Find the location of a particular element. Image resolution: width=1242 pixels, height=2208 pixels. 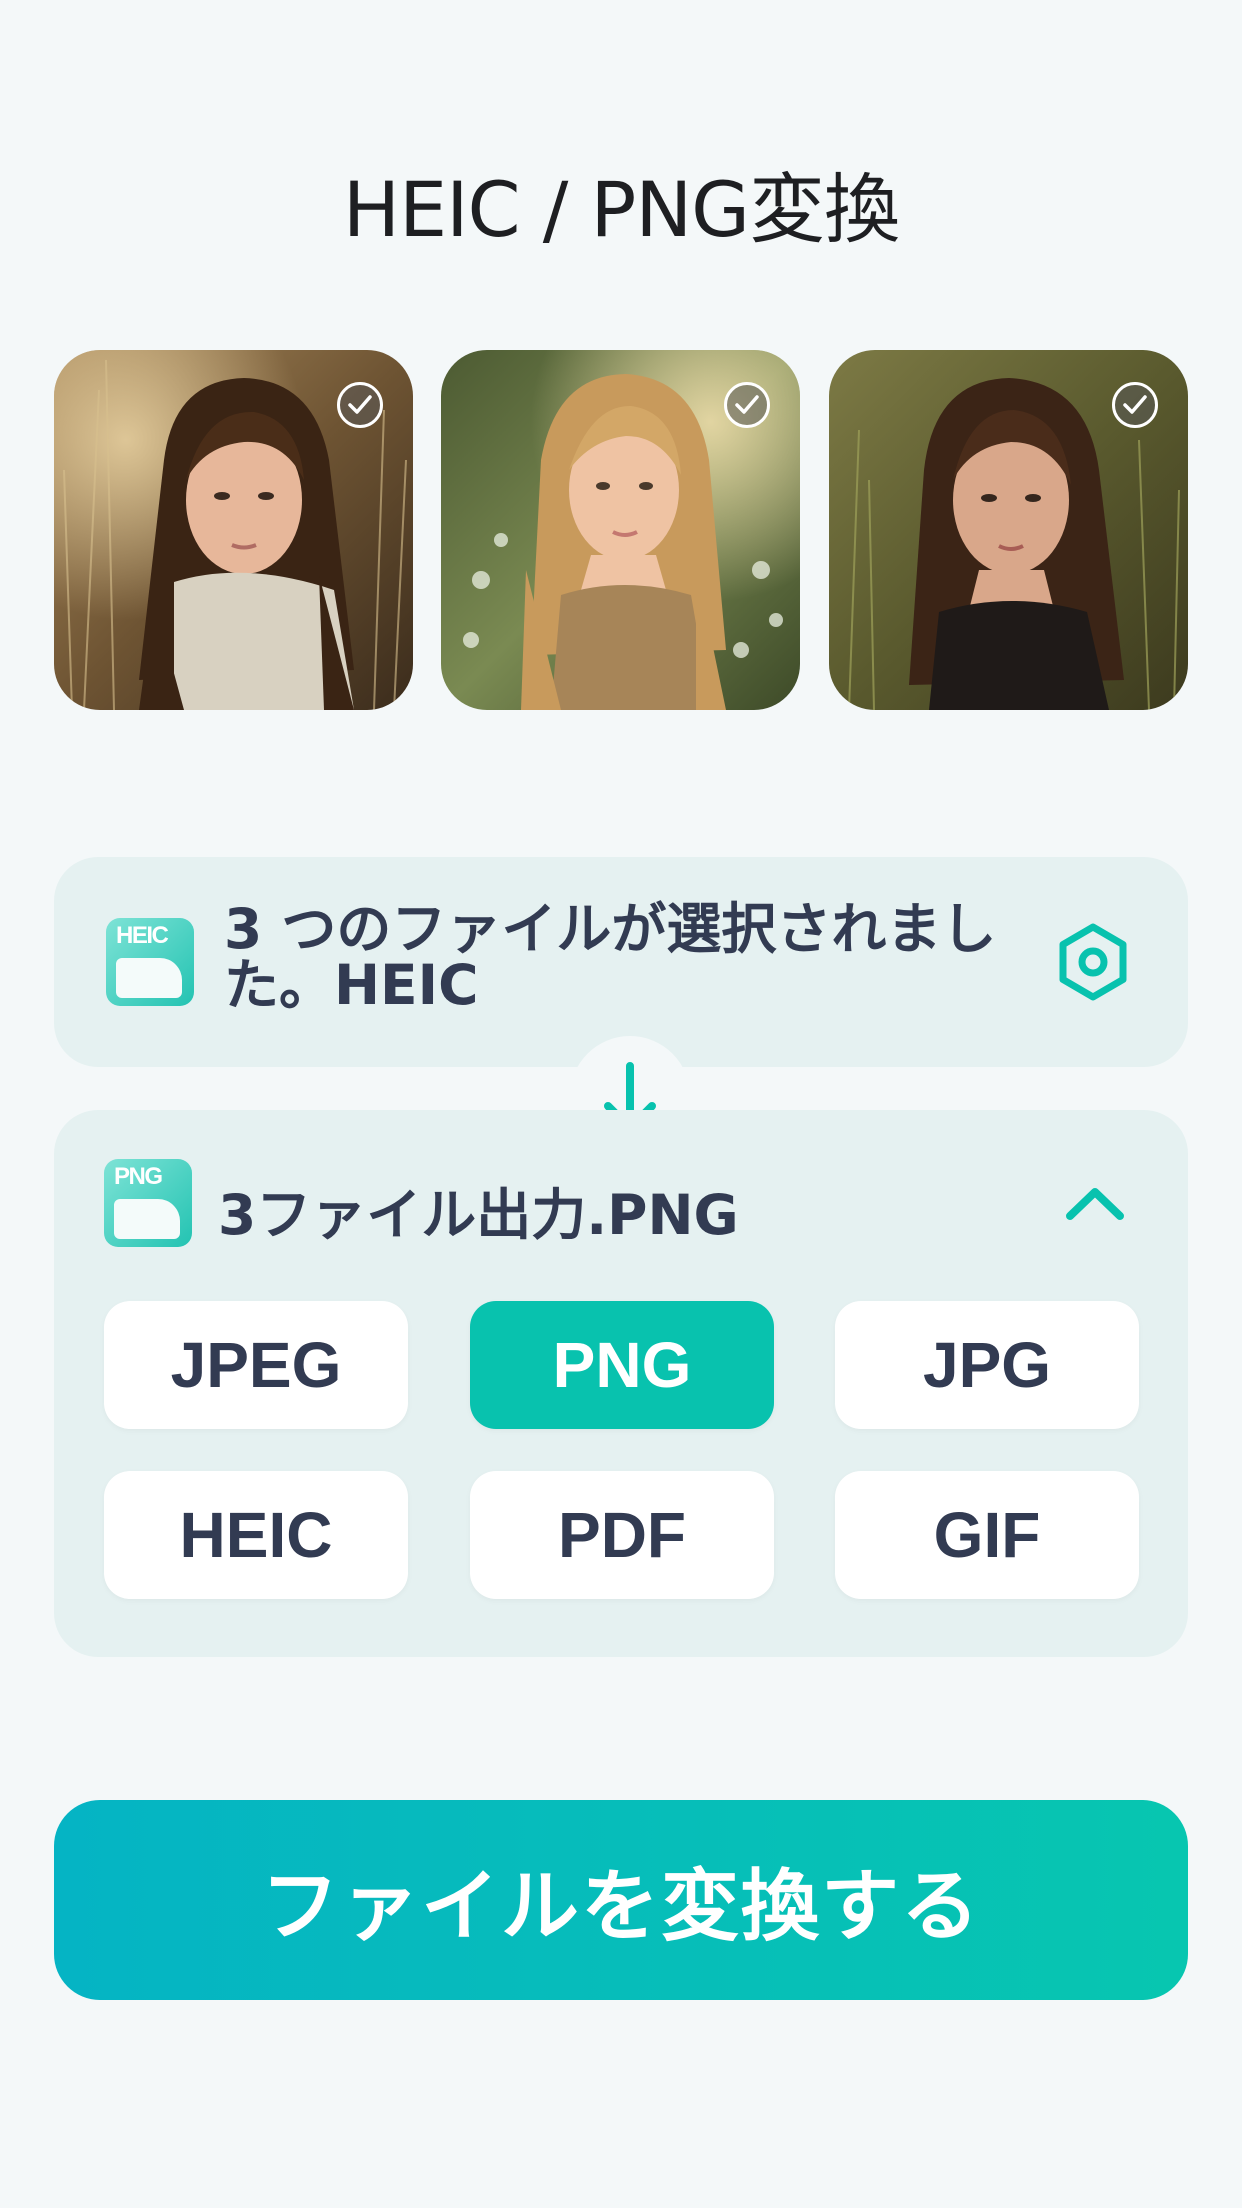

photo-grid is located at coordinates (621, 530).